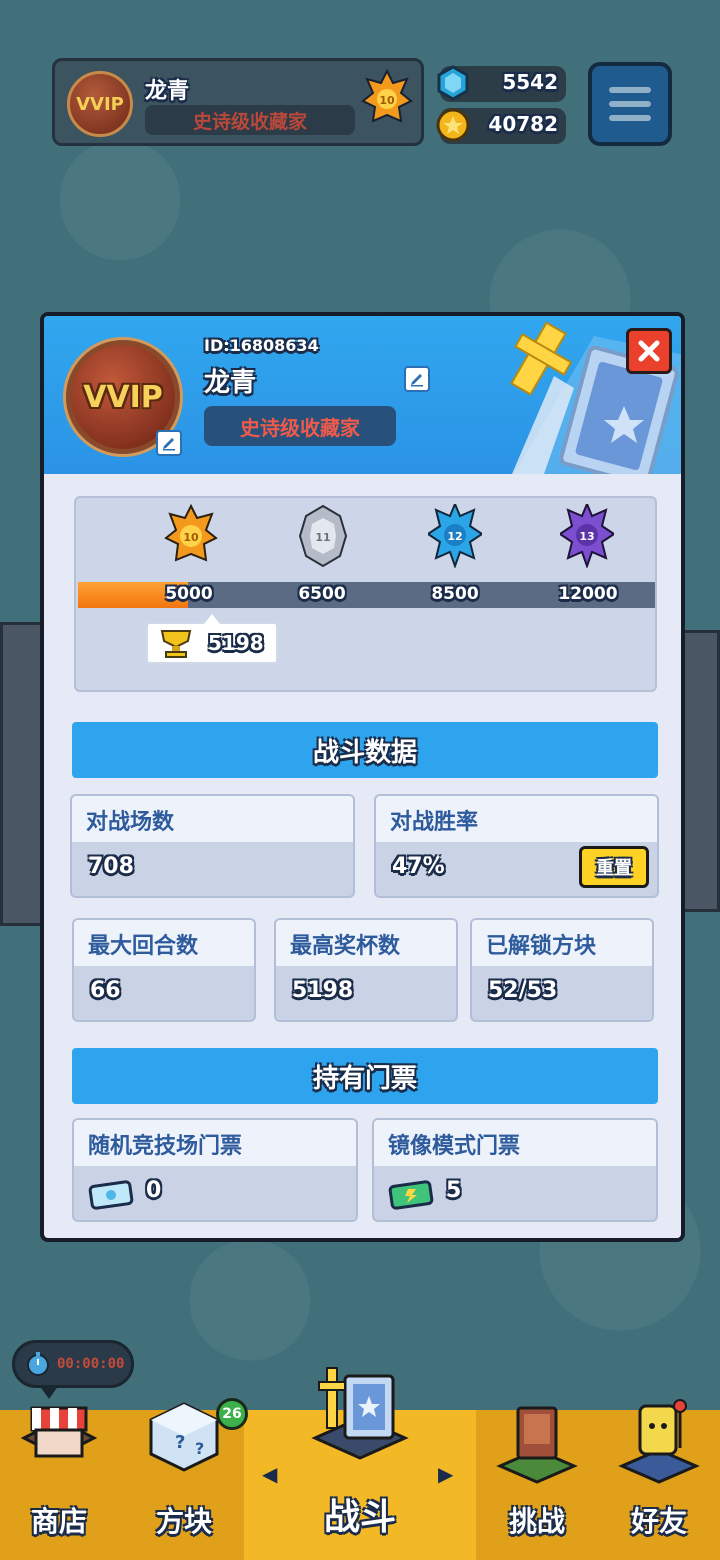  What do you see at coordinates (261, 345) in the screenshot?
I see `player-id: ID:16808634` at bounding box center [261, 345].